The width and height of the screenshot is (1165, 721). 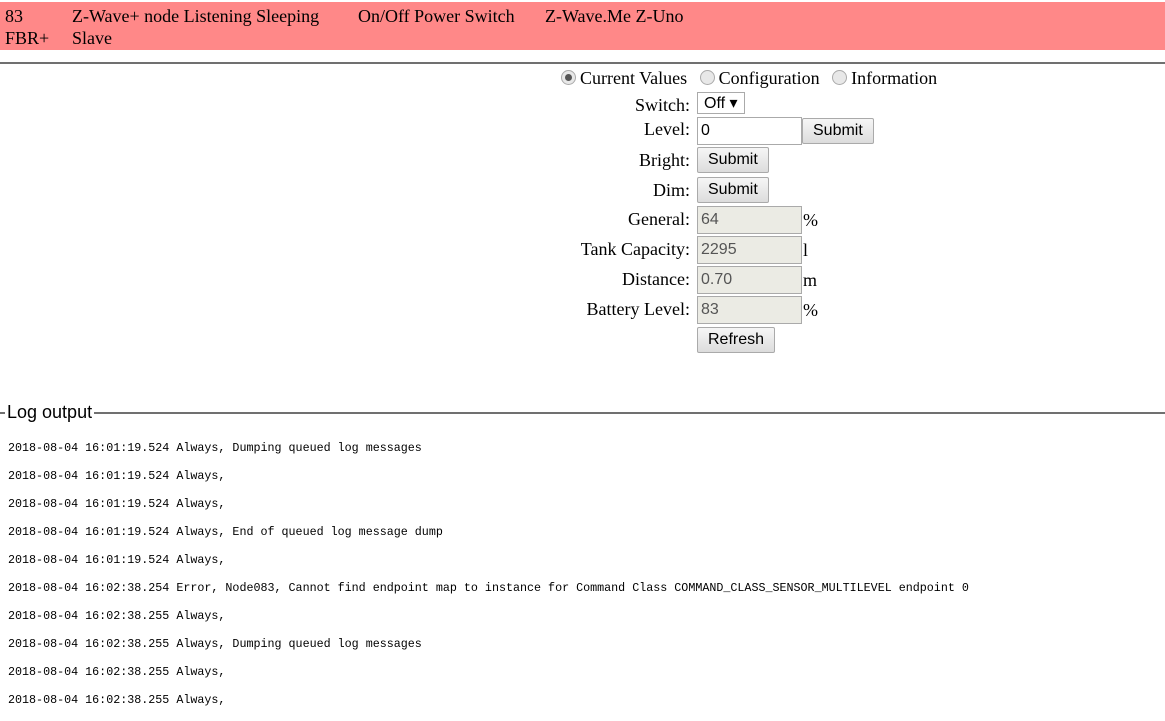 What do you see at coordinates (667, 129) in the screenshot?
I see `level-label: Level:` at bounding box center [667, 129].